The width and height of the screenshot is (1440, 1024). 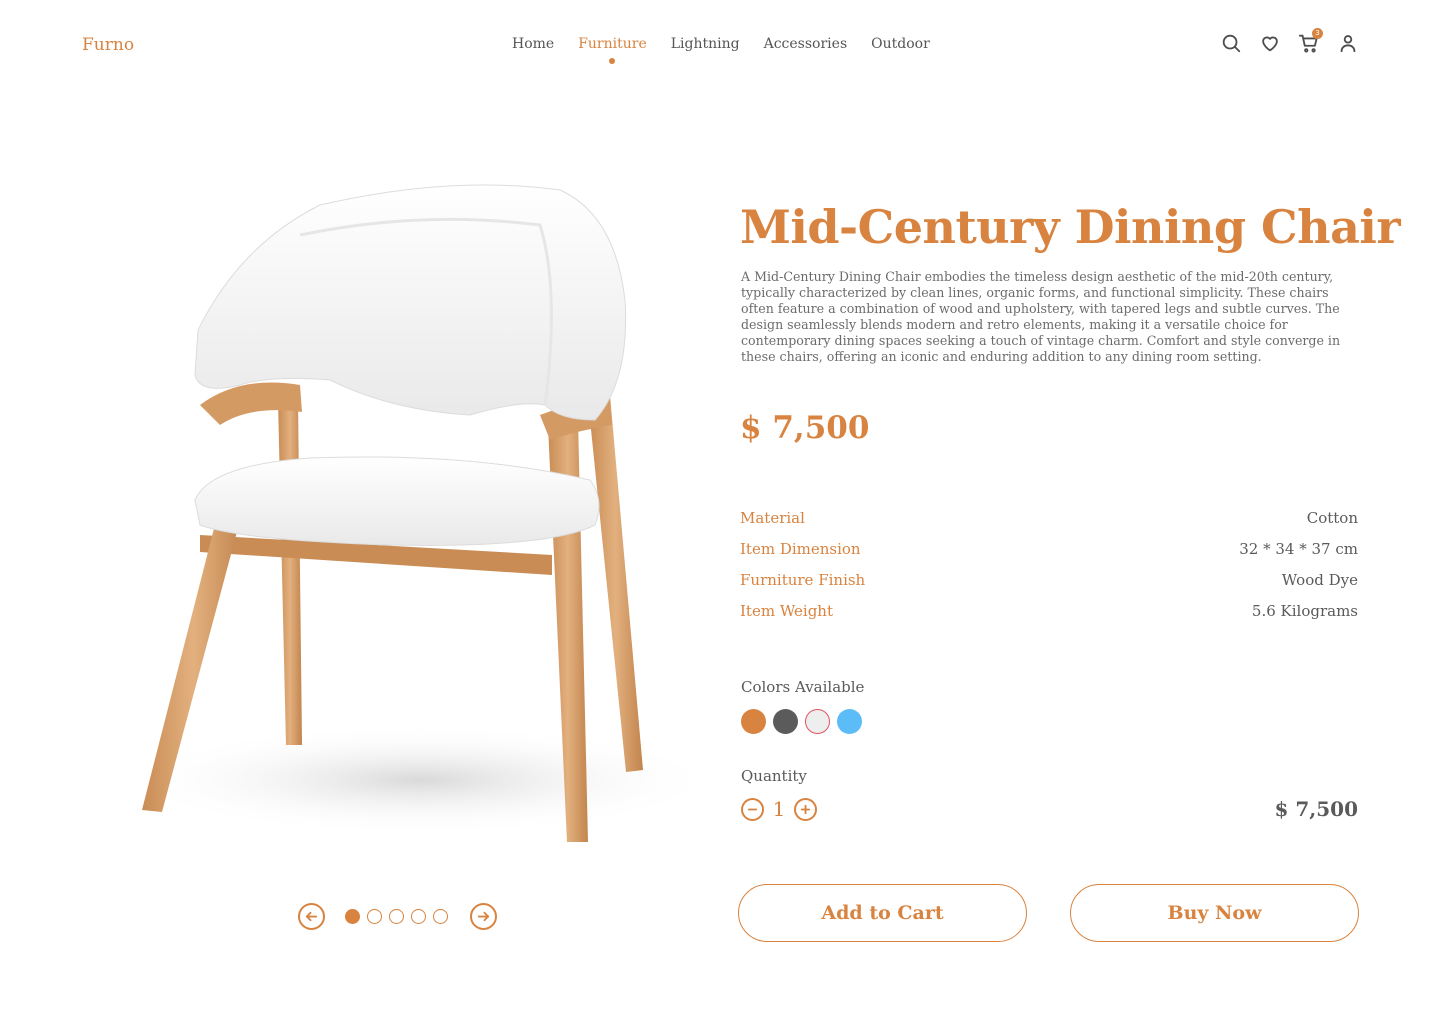 I want to click on image-carousel, so click(x=397, y=916).